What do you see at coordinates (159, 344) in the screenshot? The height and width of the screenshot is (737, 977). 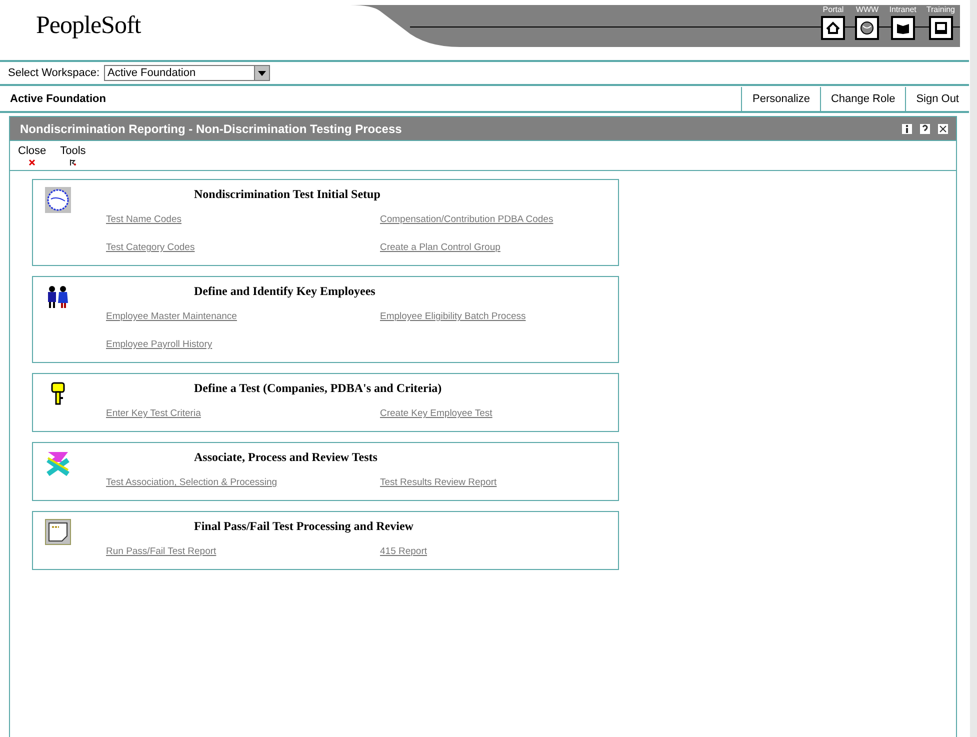 I see `menu-link: Employee Payroll History` at bounding box center [159, 344].